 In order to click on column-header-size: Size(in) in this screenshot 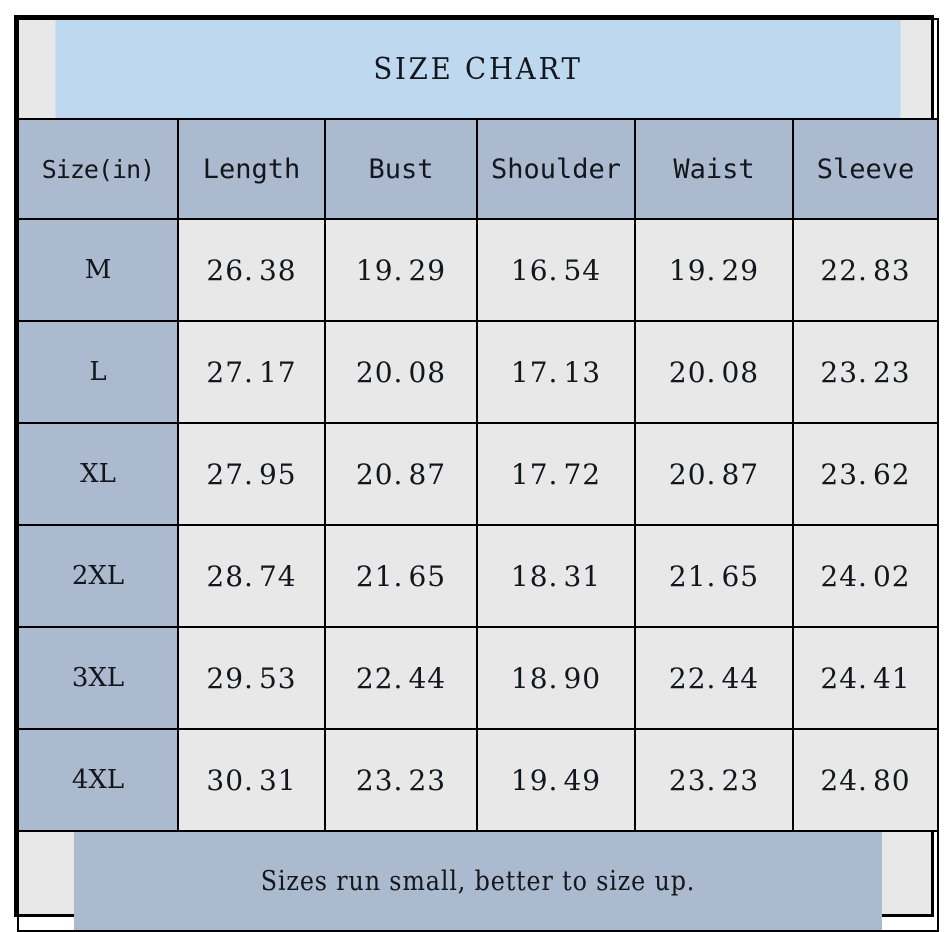, I will do `click(98, 169)`.